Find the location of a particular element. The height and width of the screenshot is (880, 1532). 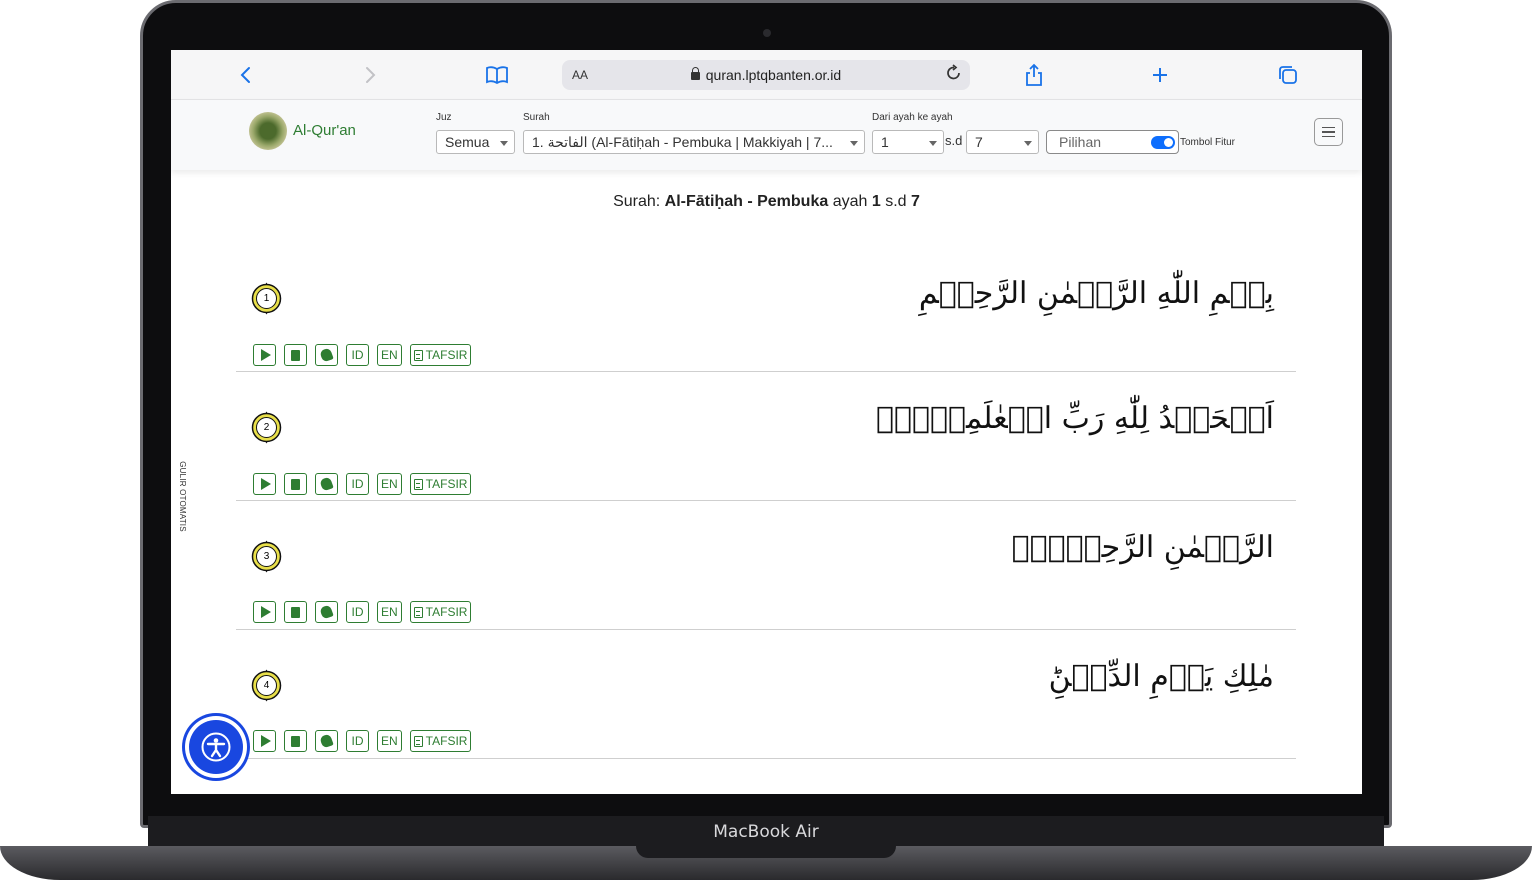

quran-logo is located at coordinates (268, 131).